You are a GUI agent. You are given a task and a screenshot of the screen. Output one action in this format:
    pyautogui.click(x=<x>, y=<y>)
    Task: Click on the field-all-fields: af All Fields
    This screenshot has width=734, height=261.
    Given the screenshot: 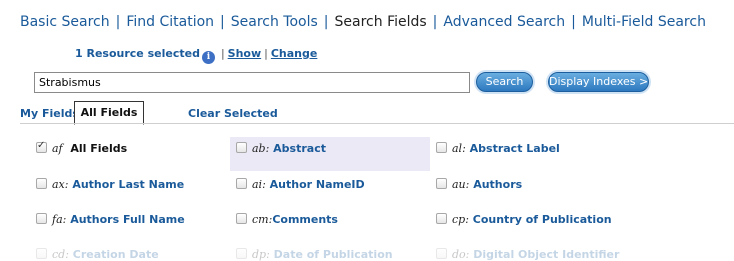 What is the action you would take?
    pyautogui.click(x=82, y=147)
    